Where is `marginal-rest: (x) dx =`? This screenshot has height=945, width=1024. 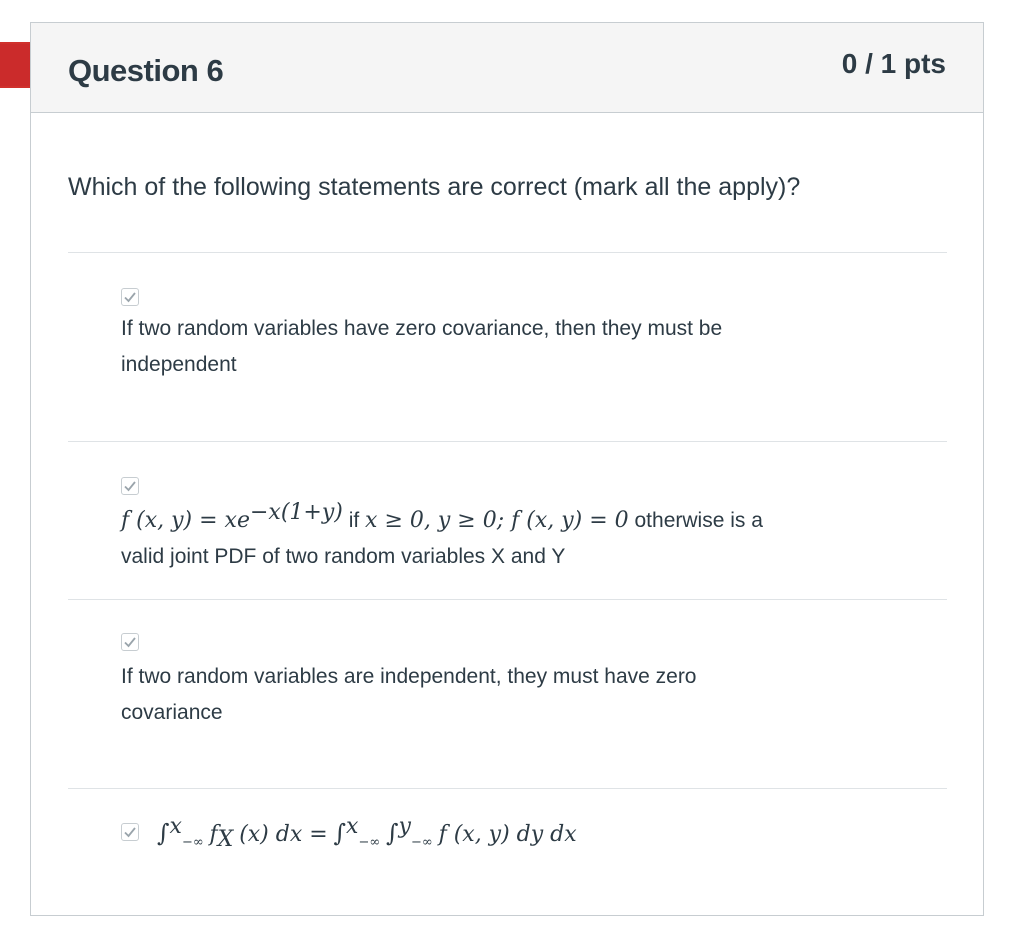 marginal-rest: (x) dx = is located at coordinates (283, 834).